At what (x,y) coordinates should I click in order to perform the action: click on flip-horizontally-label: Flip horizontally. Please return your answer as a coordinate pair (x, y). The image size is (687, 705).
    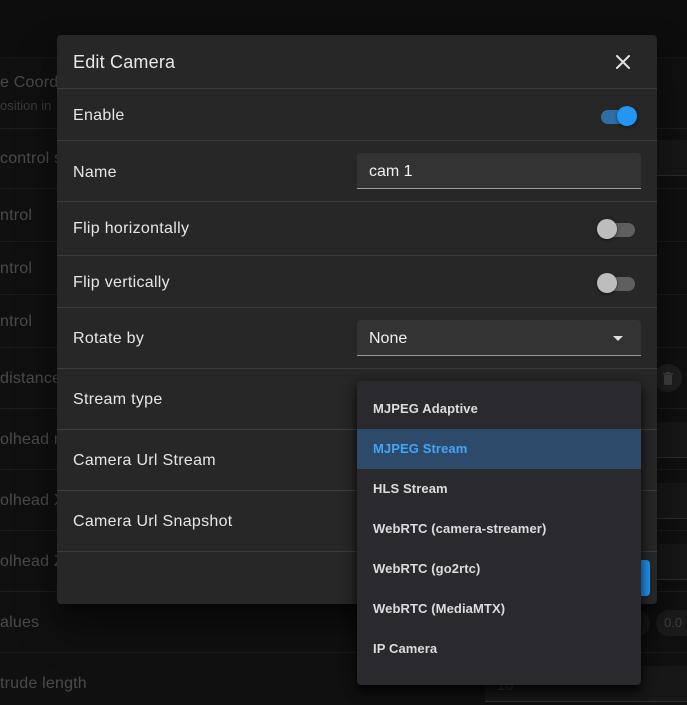
    Looking at the image, I should click on (131, 228).